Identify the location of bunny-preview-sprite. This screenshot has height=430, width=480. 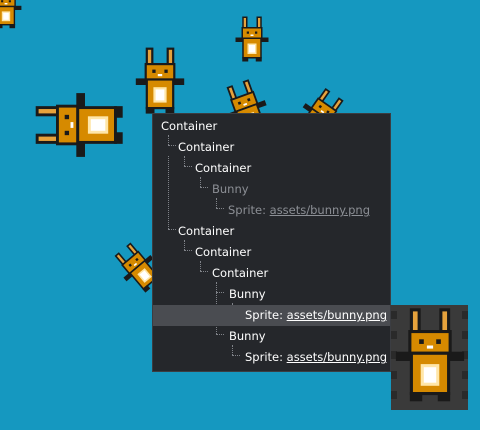
(429, 357).